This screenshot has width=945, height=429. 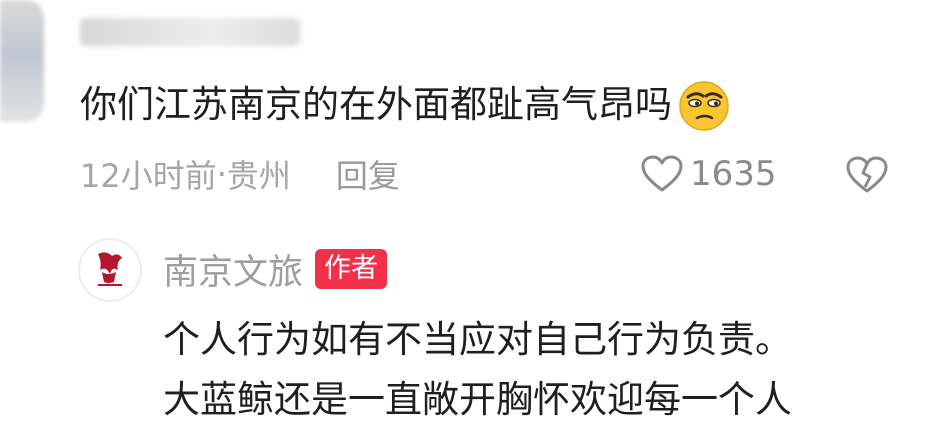 I want to click on avatar, so click(x=22, y=61).